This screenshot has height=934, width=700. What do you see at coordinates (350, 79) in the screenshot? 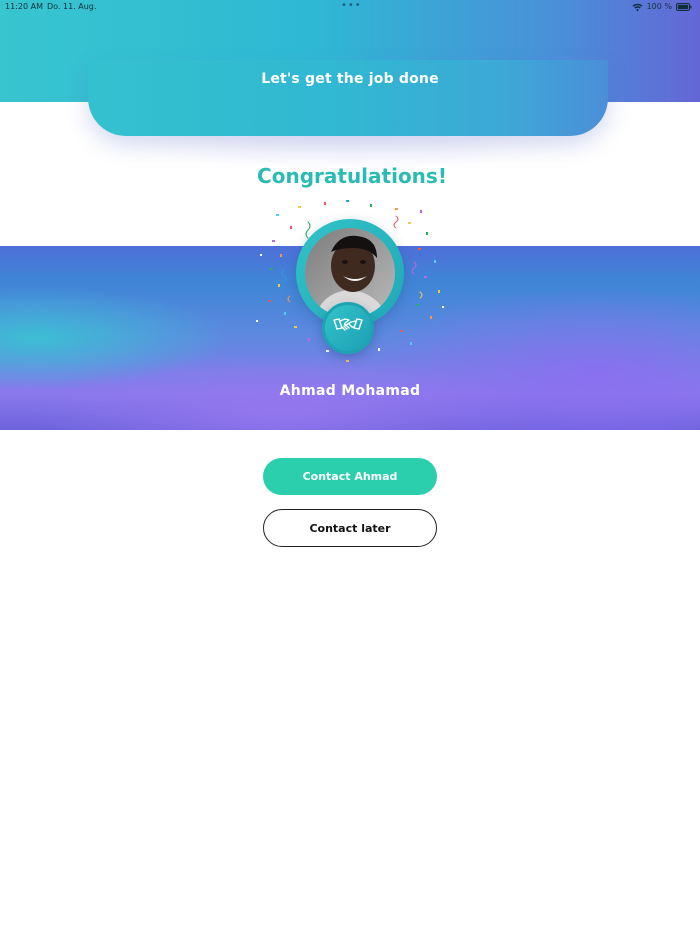
I see `header-title: Let's get the job done` at bounding box center [350, 79].